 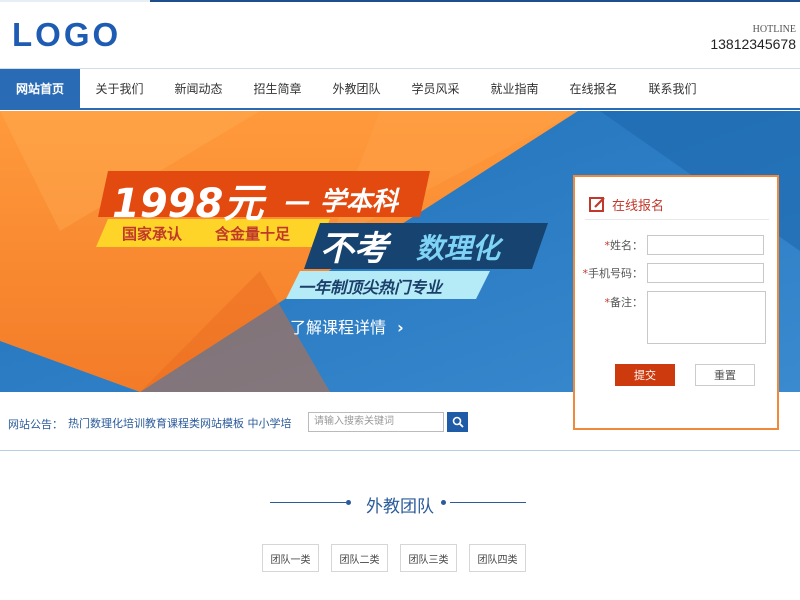 I want to click on form-row-name: *姓名：, so click(x=669, y=245).